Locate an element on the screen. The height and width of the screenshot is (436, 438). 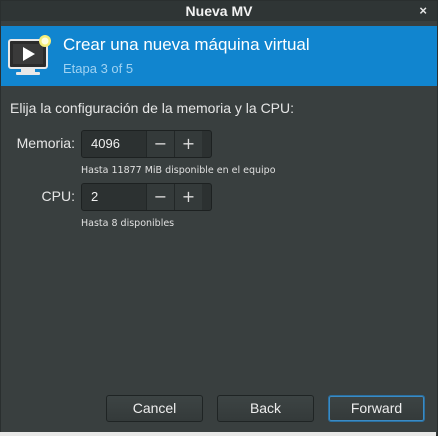
memory-decrement-button: − is located at coordinates (160, 144).